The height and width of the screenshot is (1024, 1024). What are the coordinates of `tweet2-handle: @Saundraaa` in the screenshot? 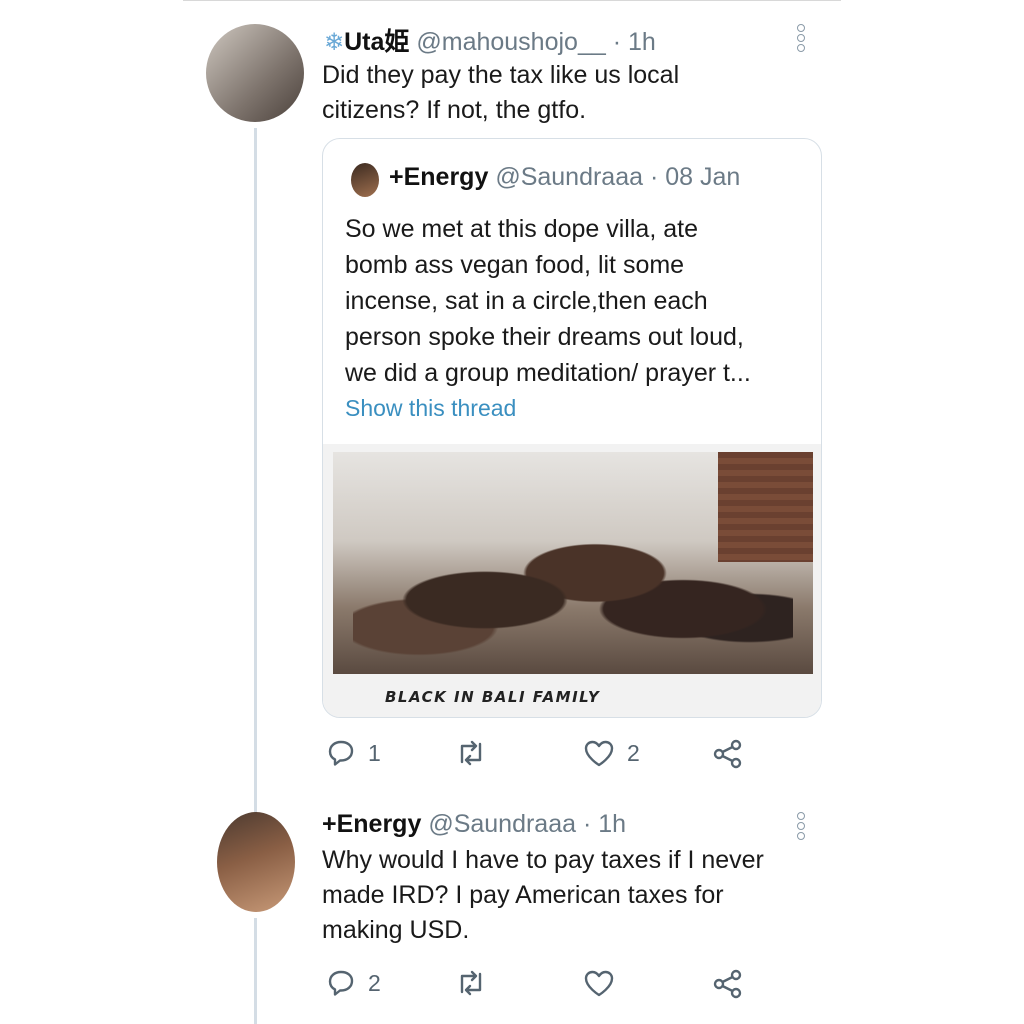 It's located at (502, 824).